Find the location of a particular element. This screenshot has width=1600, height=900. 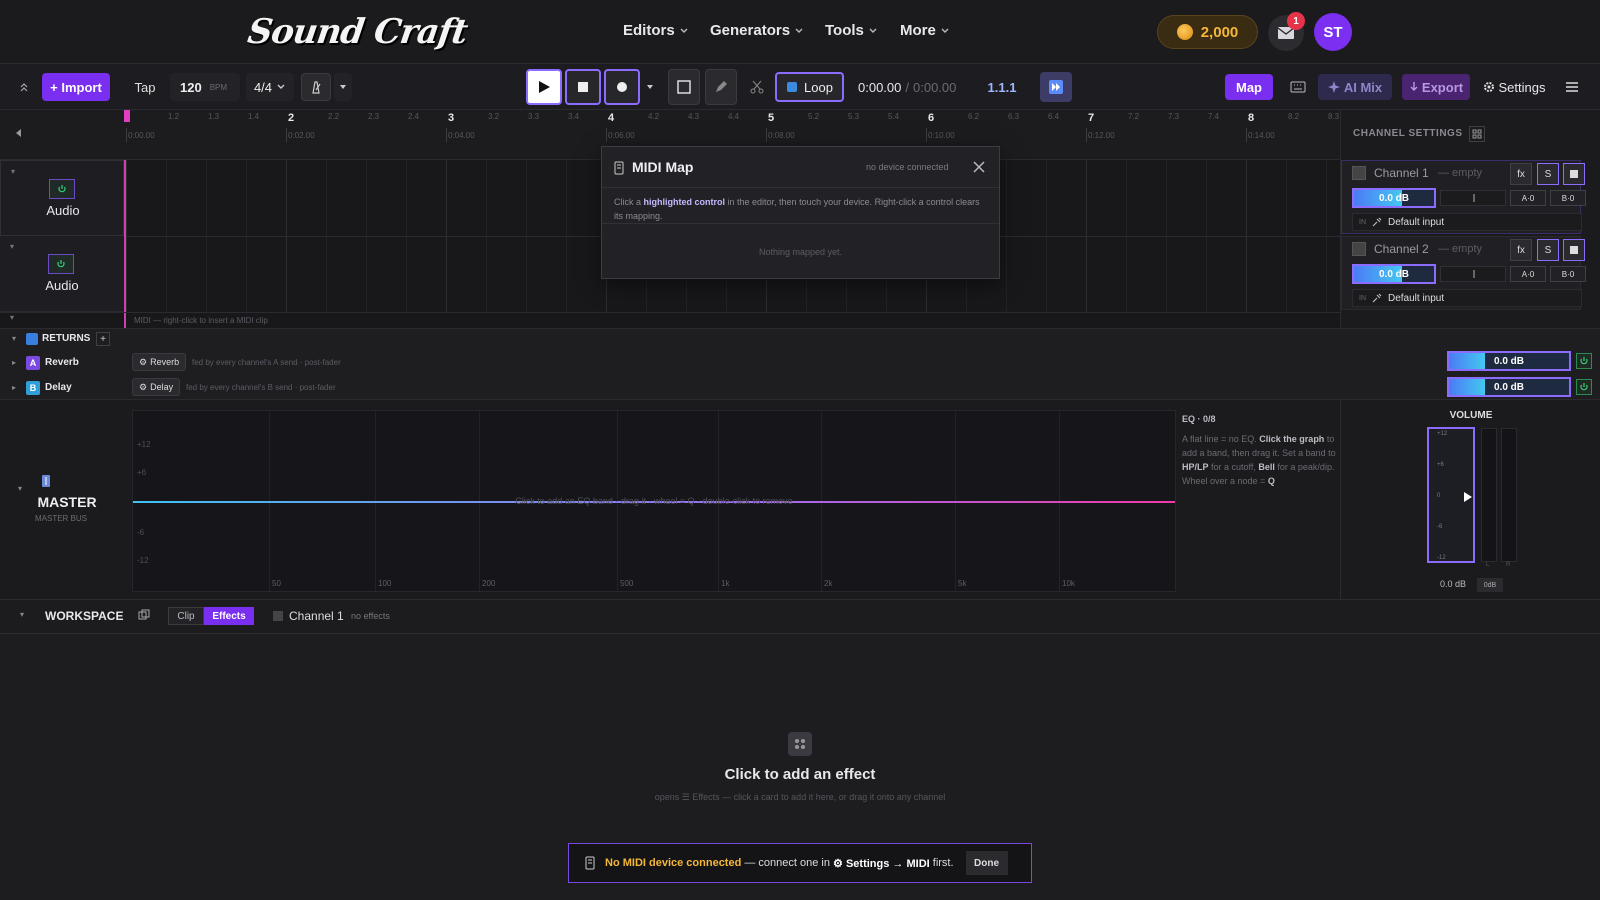

pencil-tool-button is located at coordinates (721, 87).